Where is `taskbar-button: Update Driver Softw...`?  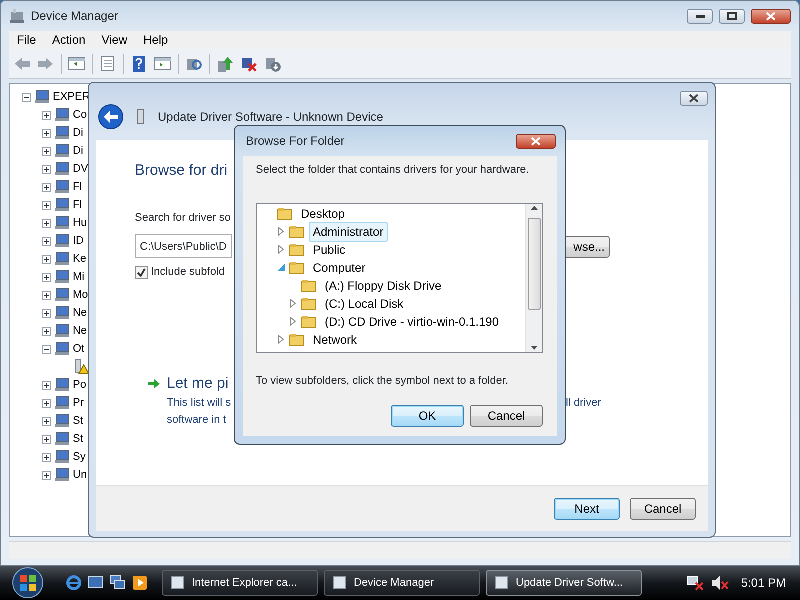
taskbar-button: Update Driver Softw... is located at coordinates (564, 583).